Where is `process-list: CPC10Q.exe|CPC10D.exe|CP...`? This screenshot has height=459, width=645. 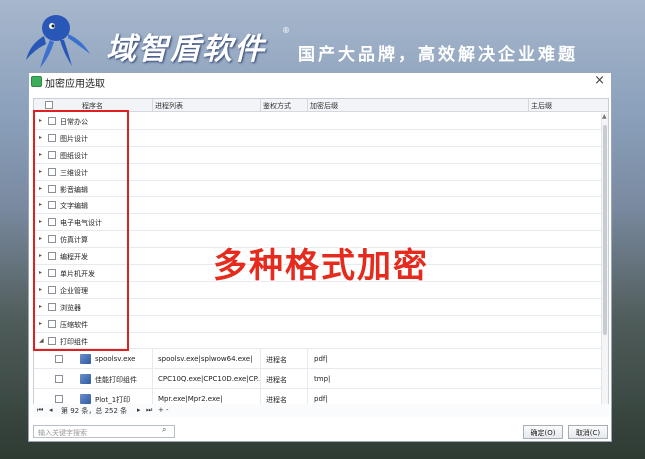 process-list: CPC10Q.exe|CPC10D.exe|CP... is located at coordinates (209, 379).